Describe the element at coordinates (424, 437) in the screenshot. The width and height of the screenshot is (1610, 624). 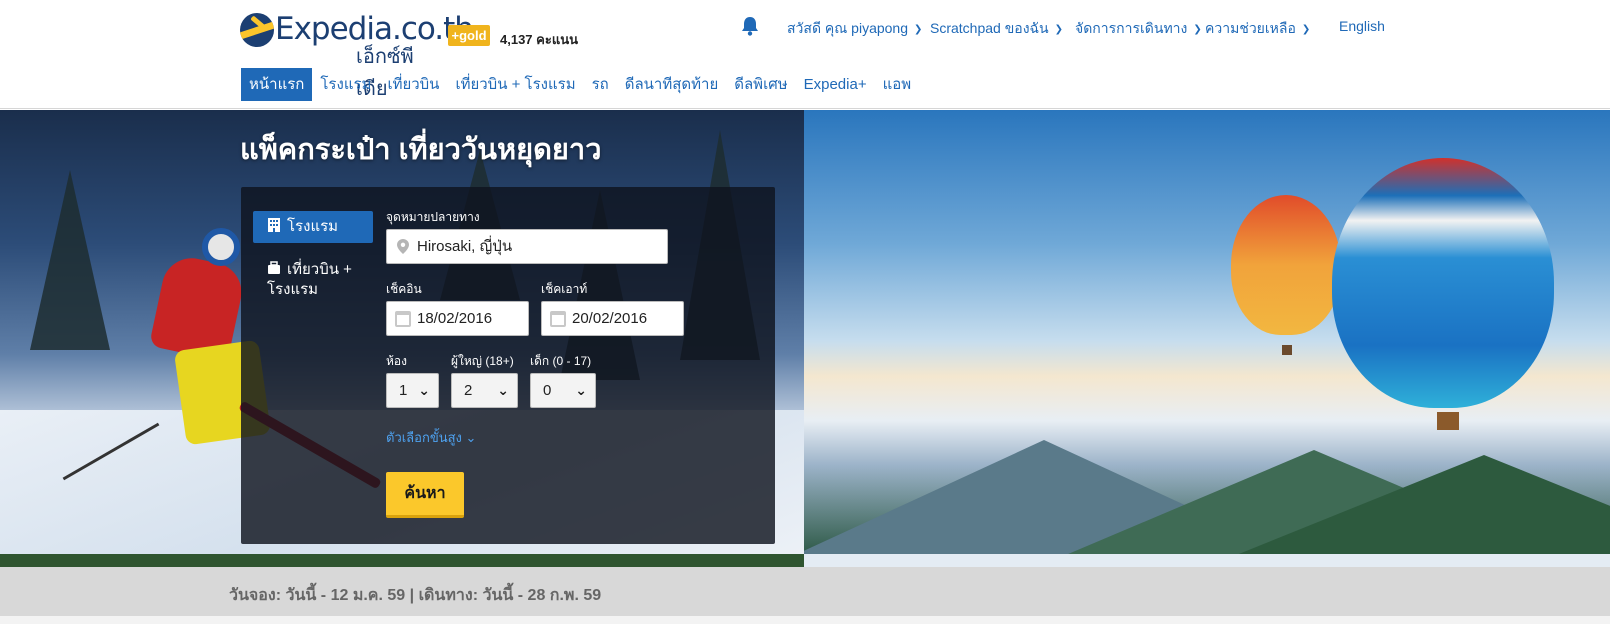
I see `advanced-options-label: ตัวเลือกขั้นสูง` at that location.